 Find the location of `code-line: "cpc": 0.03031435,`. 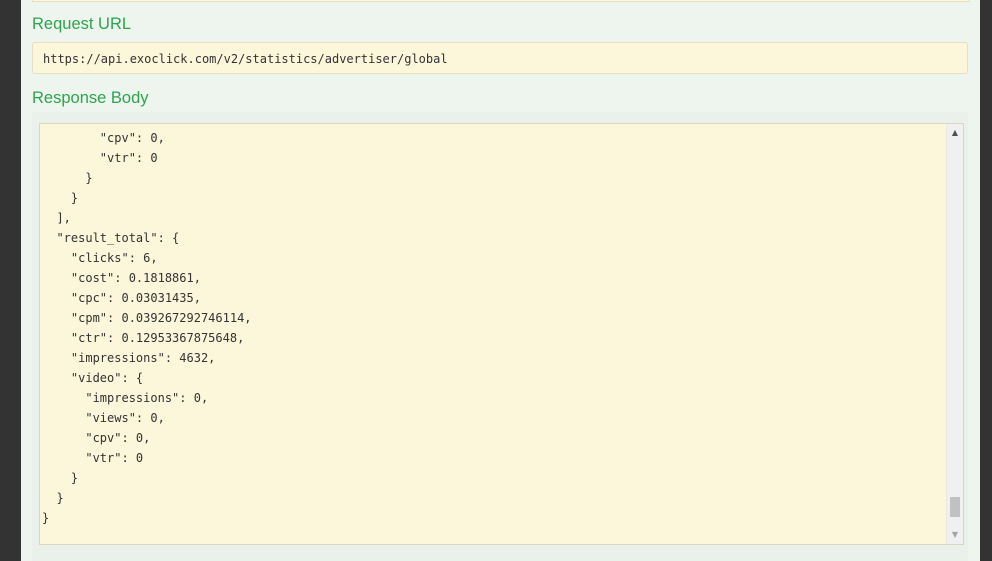

code-line: "cpc": 0.03031435, is located at coordinates (121, 298).